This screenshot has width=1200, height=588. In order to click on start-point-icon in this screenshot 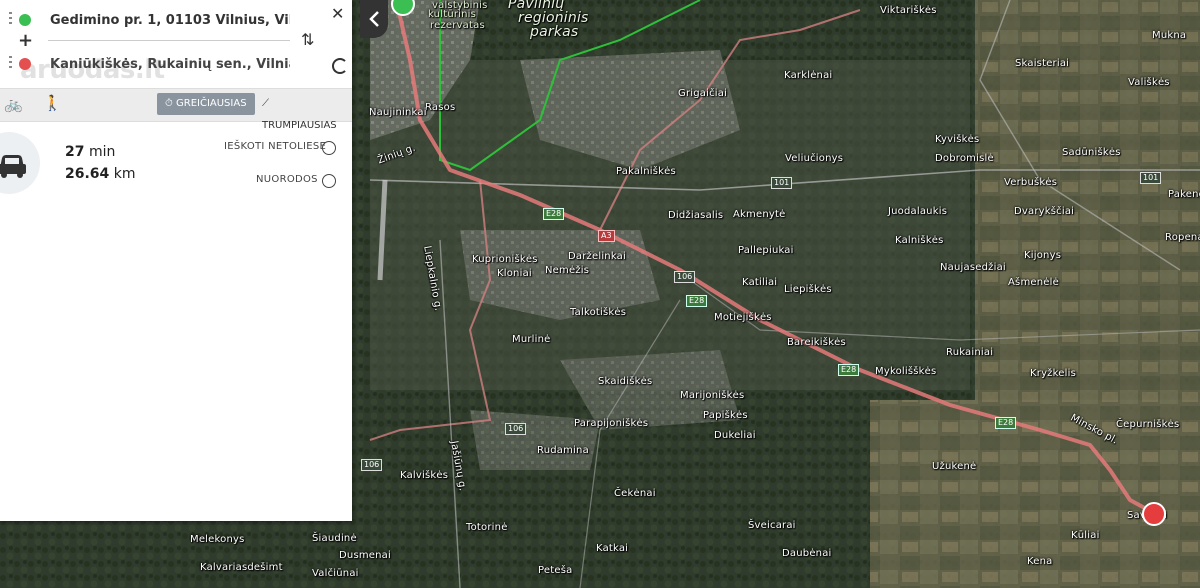, I will do `click(25, 20)`.